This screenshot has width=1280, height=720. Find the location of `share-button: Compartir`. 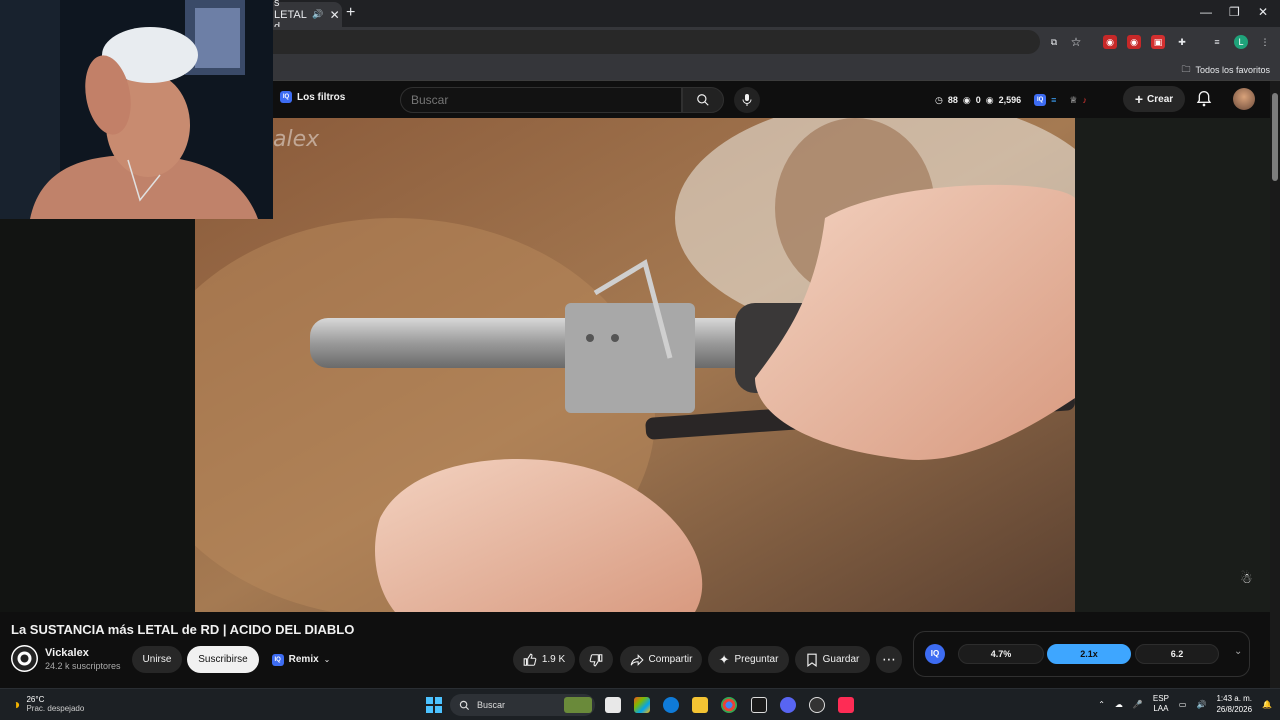

share-button: Compartir is located at coordinates (661, 659).